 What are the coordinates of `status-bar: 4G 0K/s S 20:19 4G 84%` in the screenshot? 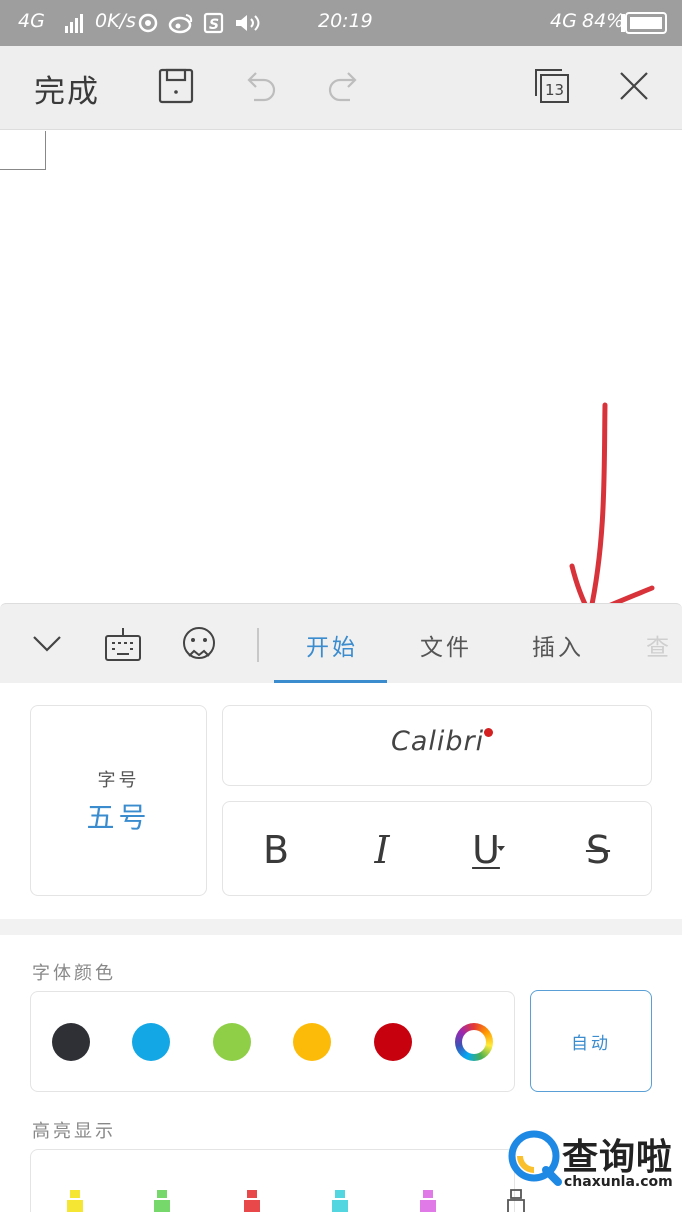 It's located at (341, 23).